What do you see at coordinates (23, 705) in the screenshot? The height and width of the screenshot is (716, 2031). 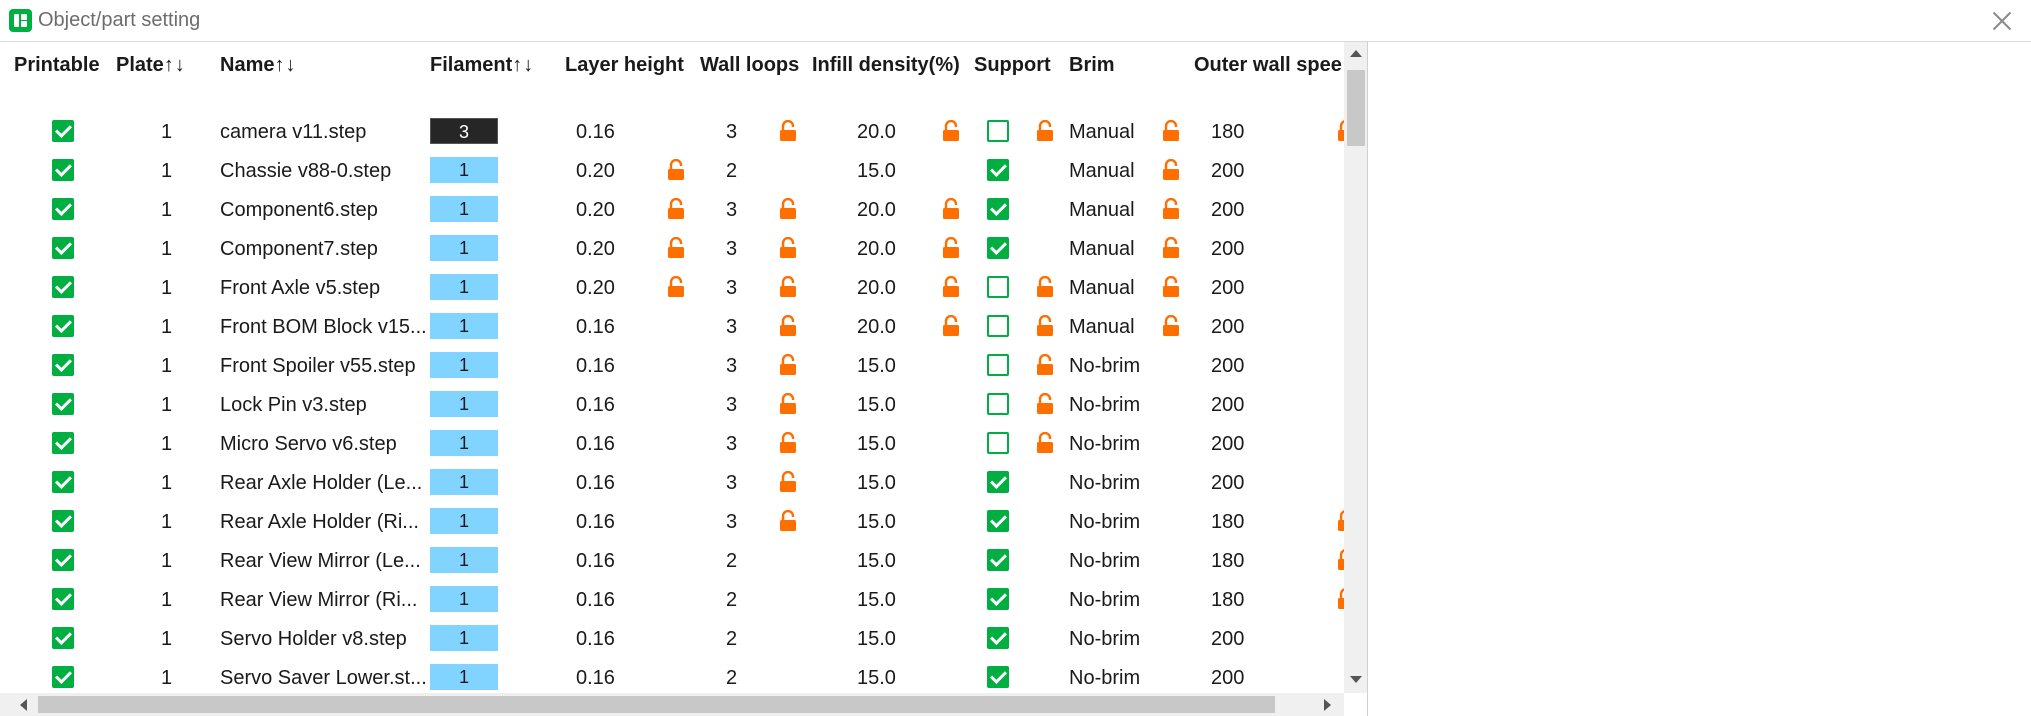 I see `chevron-left-icon` at bounding box center [23, 705].